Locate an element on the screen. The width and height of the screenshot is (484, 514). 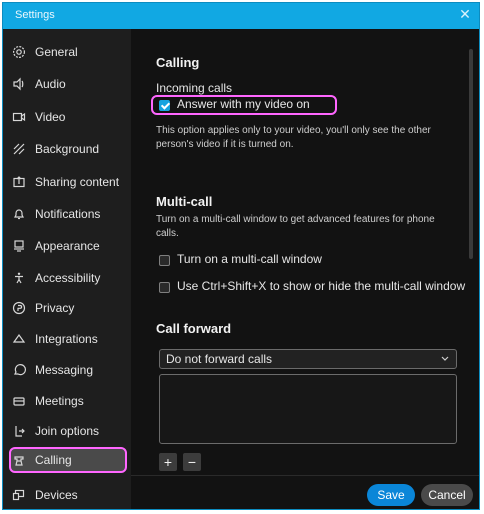
background-icon is located at coordinates (19, 149).